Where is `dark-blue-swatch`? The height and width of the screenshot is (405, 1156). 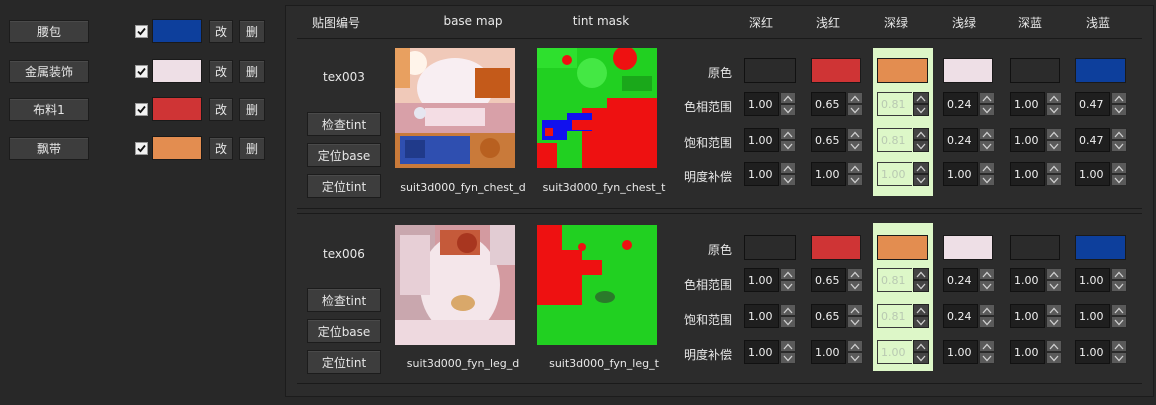 dark-blue-swatch is located at coordinates (1035, 70).